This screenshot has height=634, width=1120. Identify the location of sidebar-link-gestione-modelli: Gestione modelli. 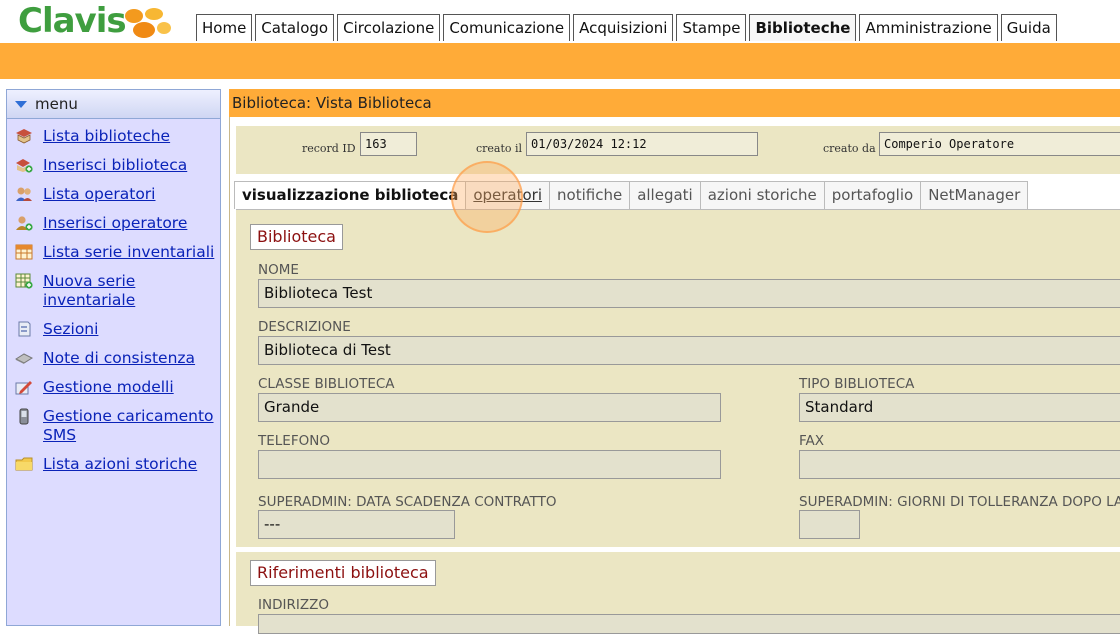
(108, 387).